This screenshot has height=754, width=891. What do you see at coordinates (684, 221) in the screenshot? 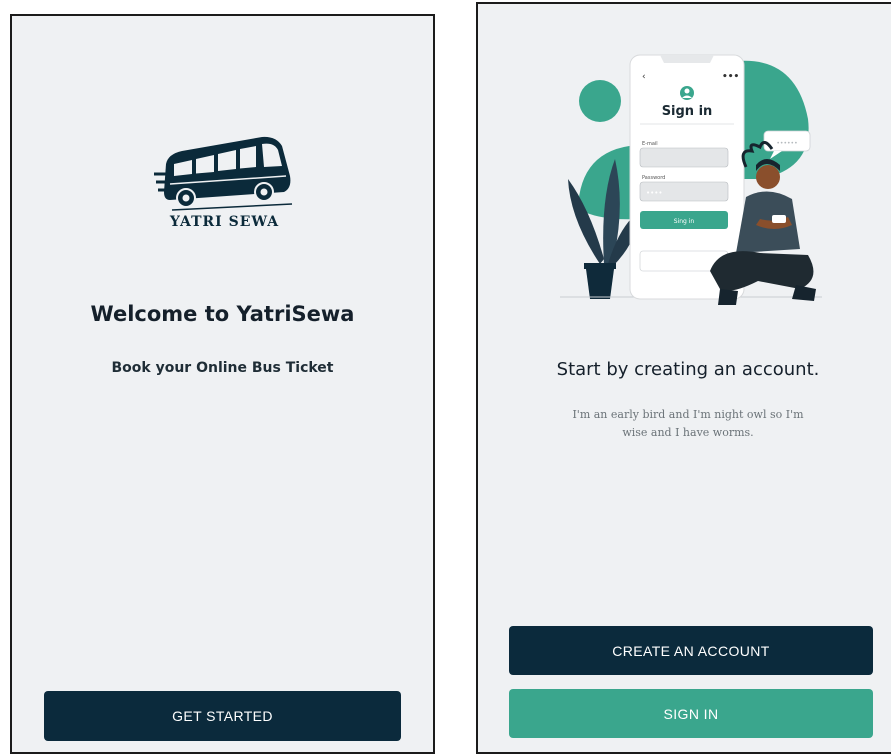
I see `illustration-button-label: Sing in` at bounding box center [684, 221].